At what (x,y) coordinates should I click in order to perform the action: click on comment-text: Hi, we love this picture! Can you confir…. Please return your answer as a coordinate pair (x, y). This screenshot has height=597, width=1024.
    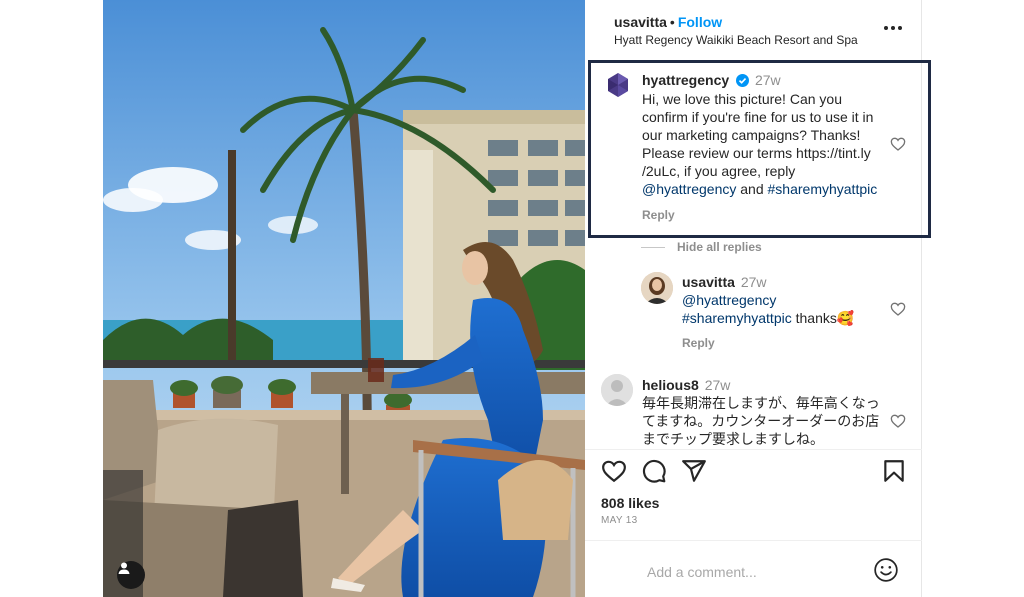
    Looking at the image, I should click on (767, 144).